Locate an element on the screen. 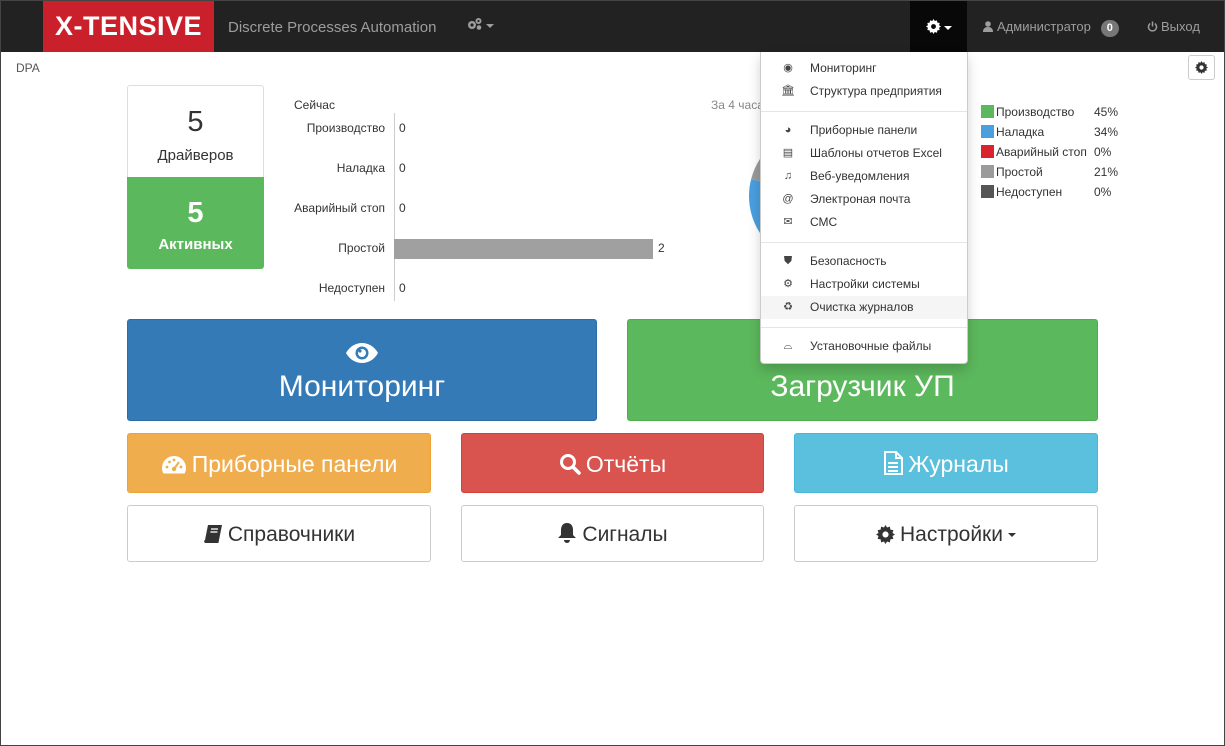 Image resolution: width=1225 pixels, height=746 pixels. legend-label: Производство is located at coordinates (1035, 112).